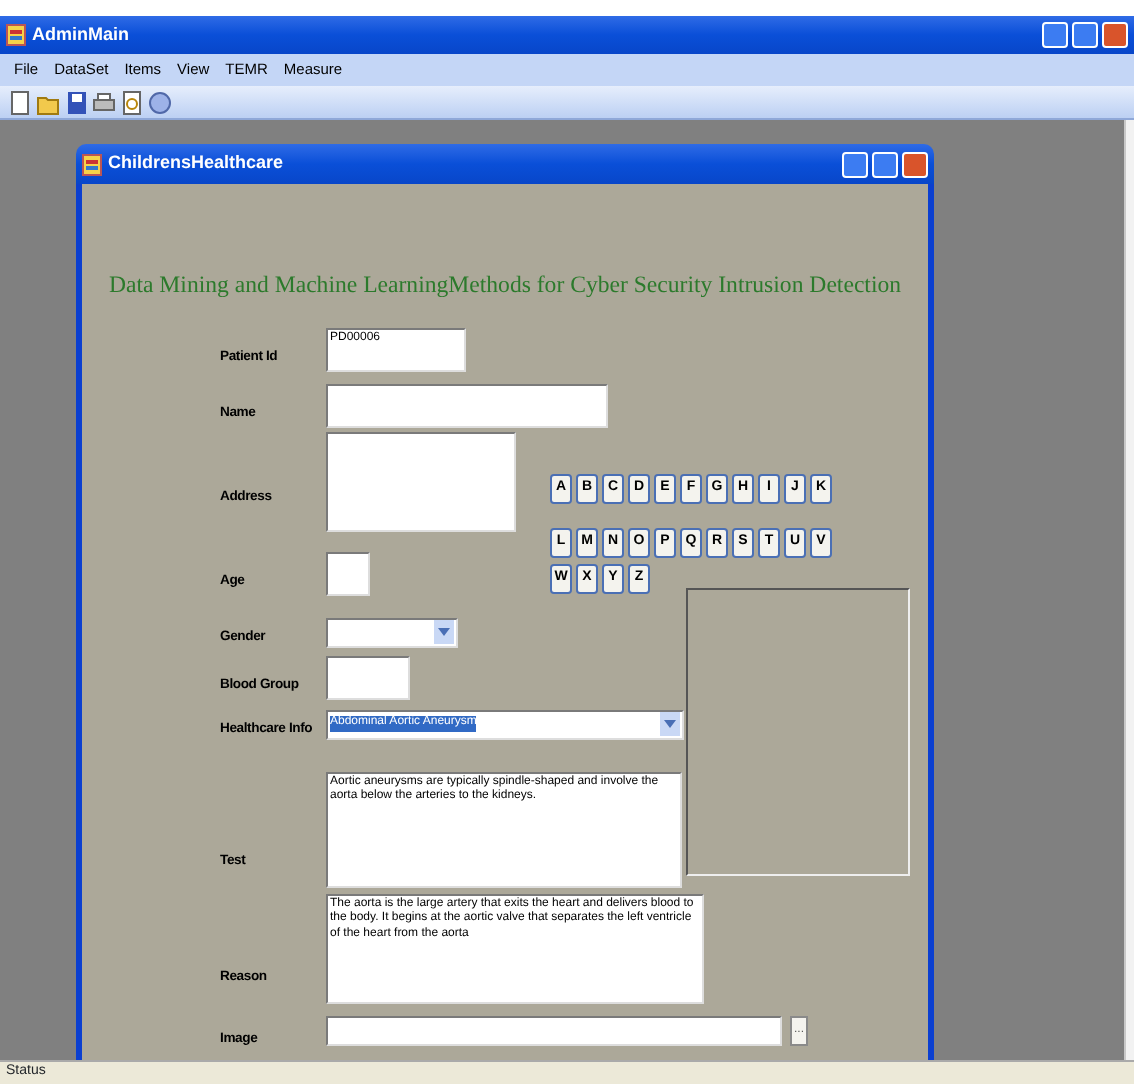 Image resolution: width=1134 pixels, height=1084 pixels. Describe the element at coordinates (132, 102) in the screenshot. I see `print-preview-icon` at that location.